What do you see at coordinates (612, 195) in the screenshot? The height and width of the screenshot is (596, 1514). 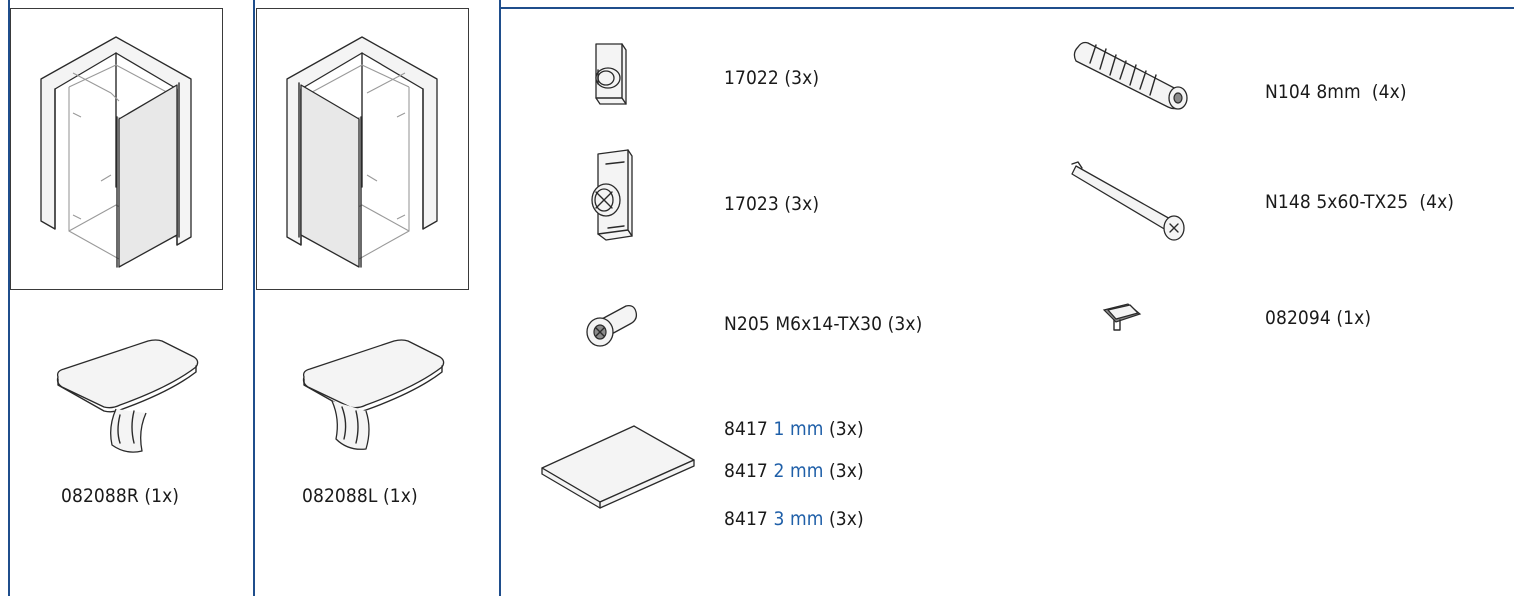 I see `clip-bracket-icon` at bounding box center [612, 195].